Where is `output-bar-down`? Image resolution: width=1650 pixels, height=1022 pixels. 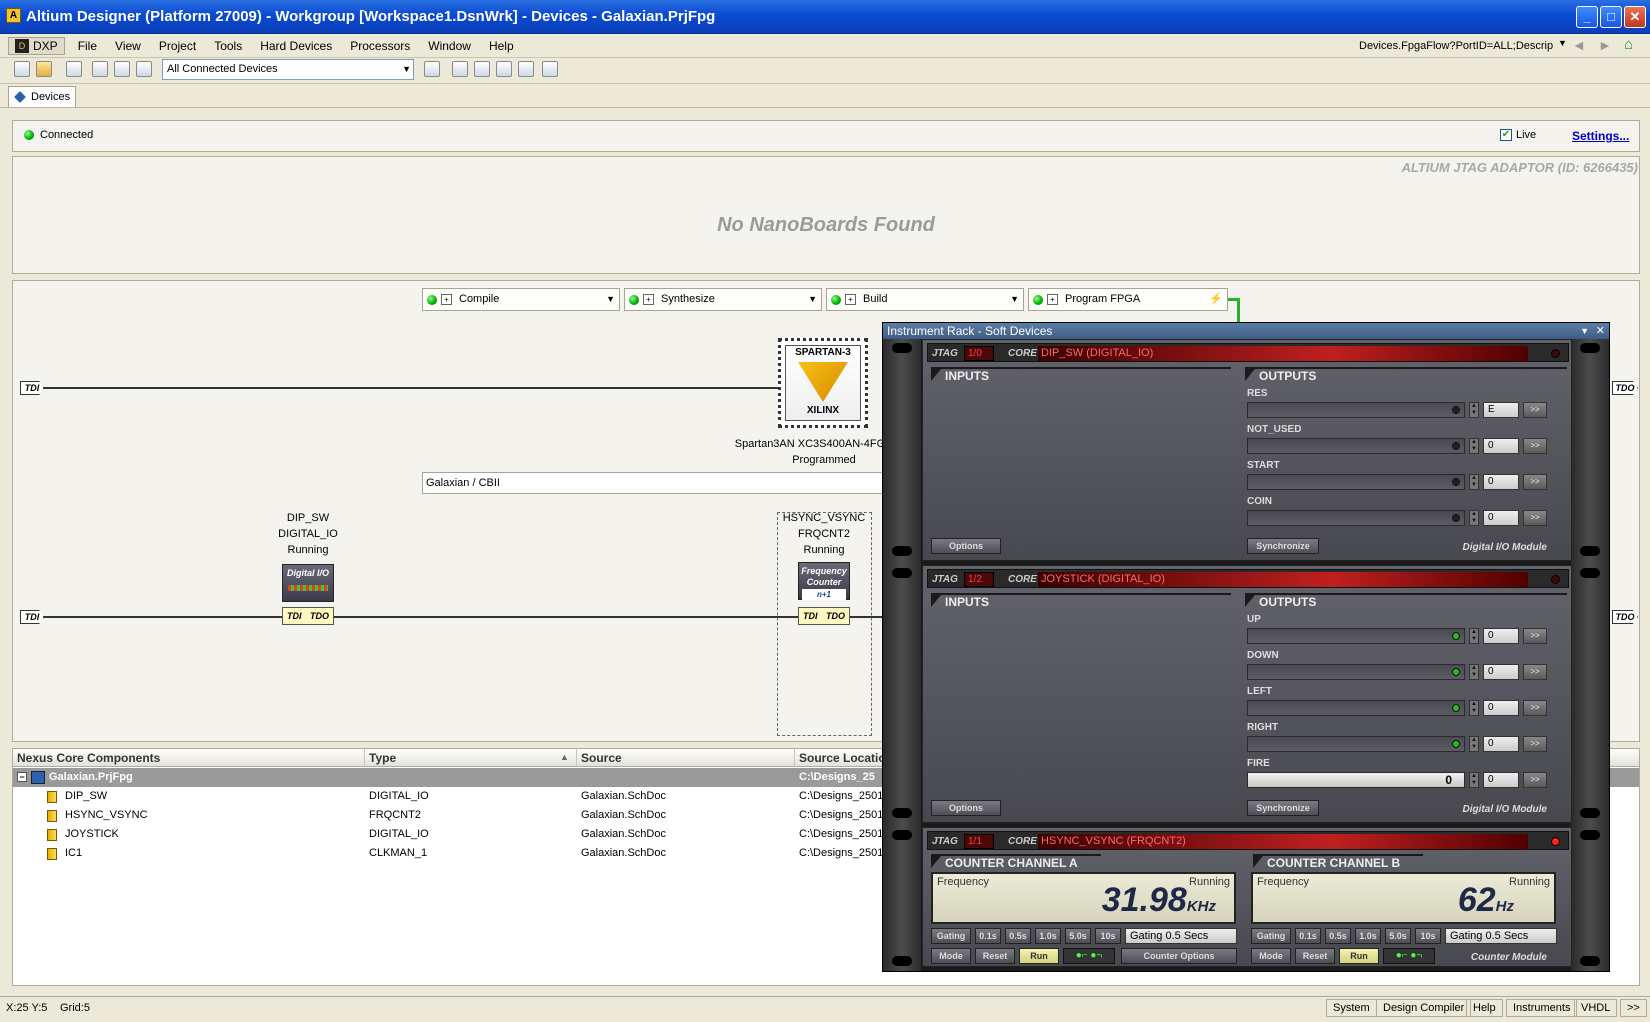 output-bar-down is located at coordinates (1356, 672).